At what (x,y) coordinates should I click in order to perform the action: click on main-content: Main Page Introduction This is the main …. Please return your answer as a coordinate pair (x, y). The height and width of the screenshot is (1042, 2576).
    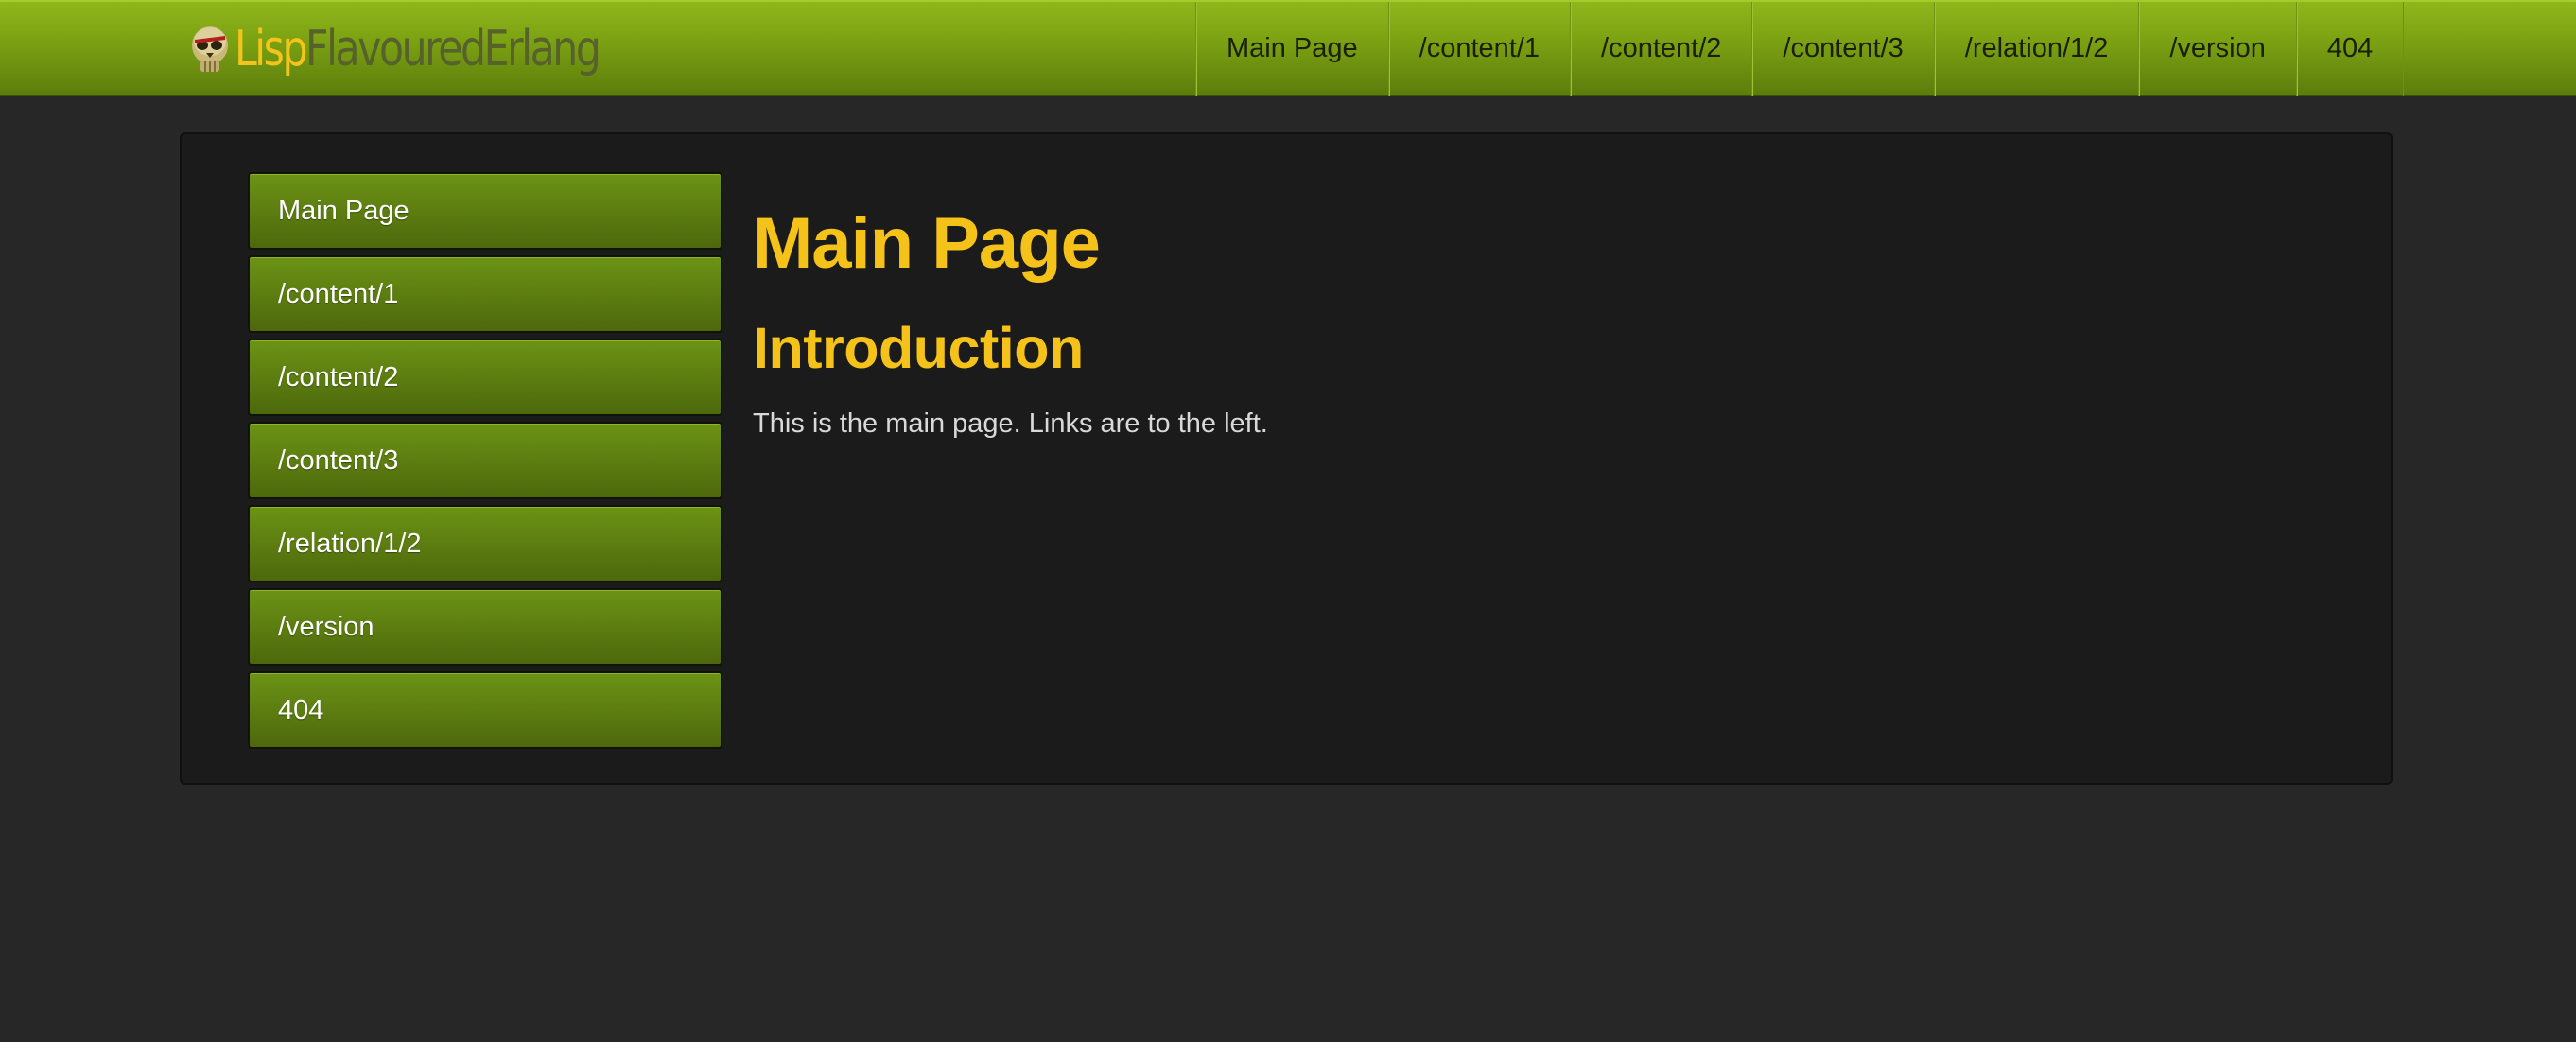
    Looking at the image, I should click on (1556, 325).